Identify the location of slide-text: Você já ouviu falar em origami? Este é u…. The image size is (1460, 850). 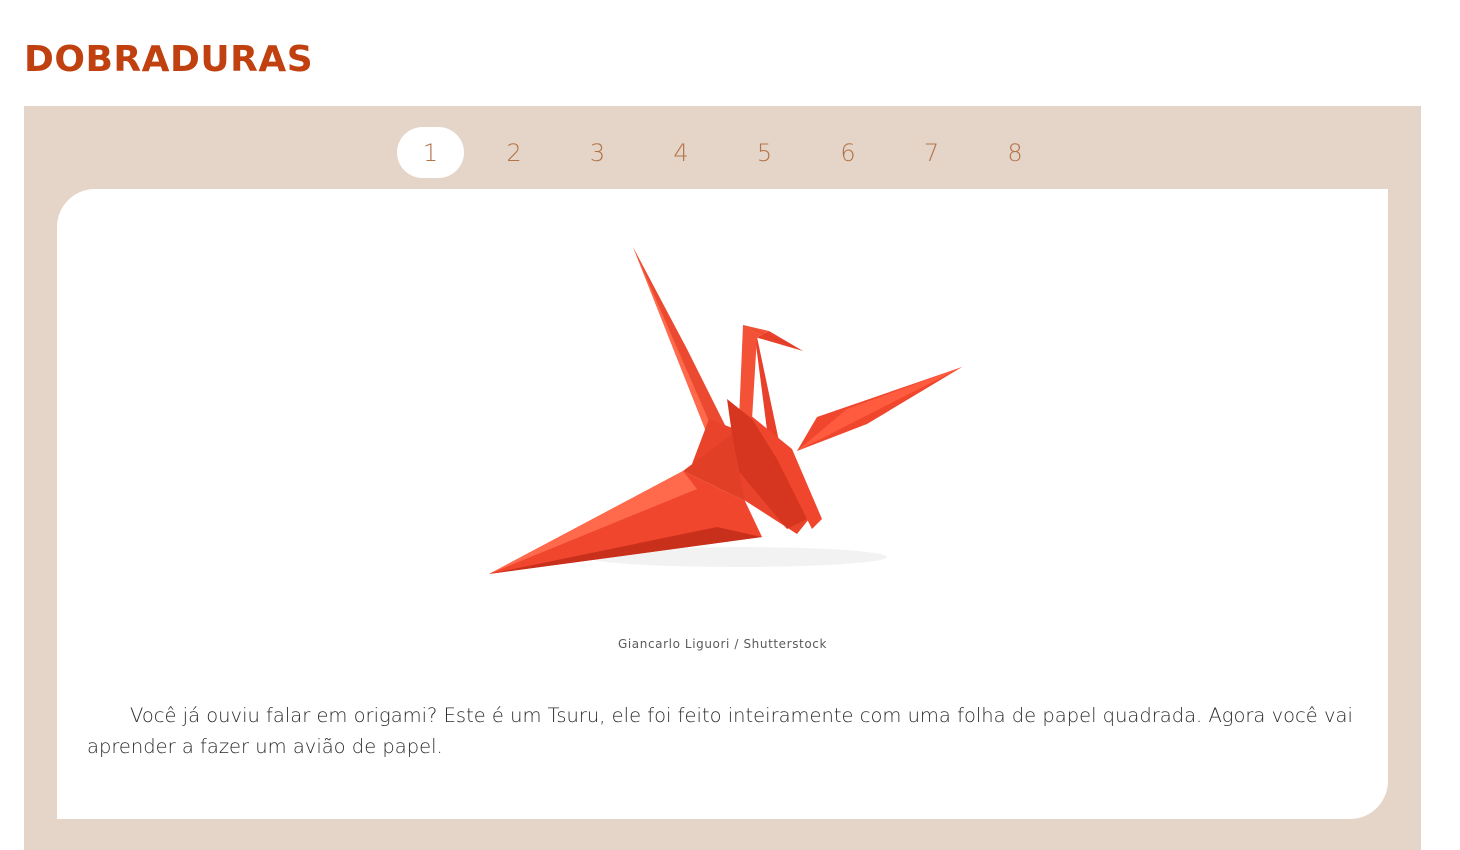
(720, 731).